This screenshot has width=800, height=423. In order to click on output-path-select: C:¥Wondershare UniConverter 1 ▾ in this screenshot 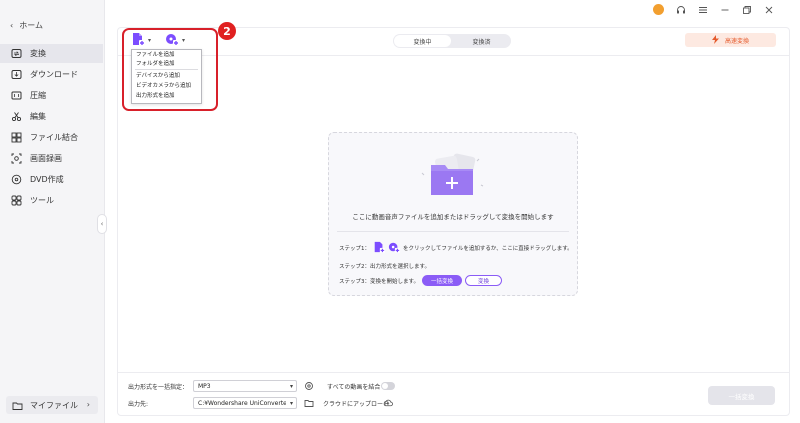, I will do `click(245, 403)`.